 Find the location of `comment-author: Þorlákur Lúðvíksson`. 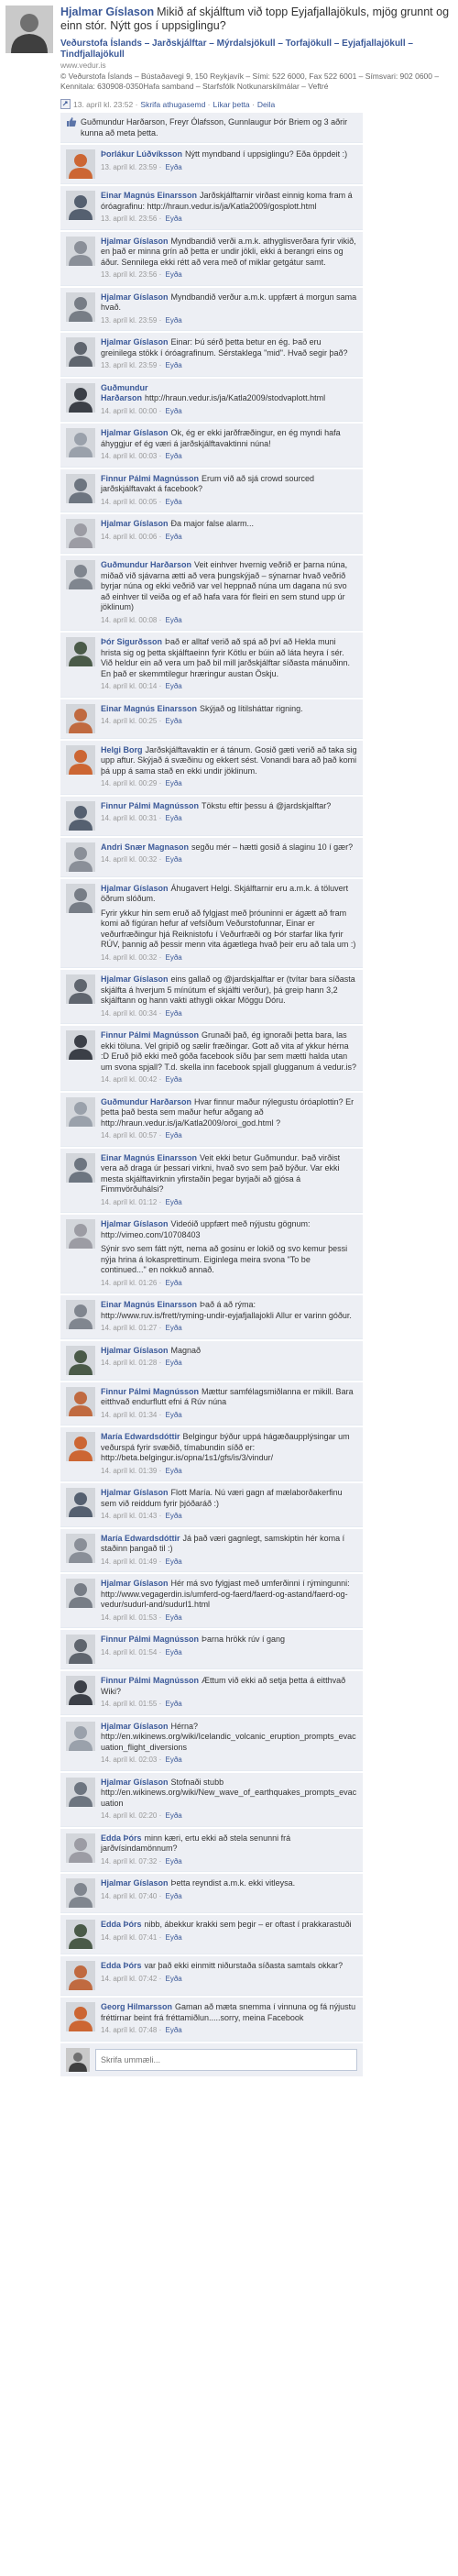

comment-author: Þorlákur Lúðvíksson is located at coordinates (142, 154).